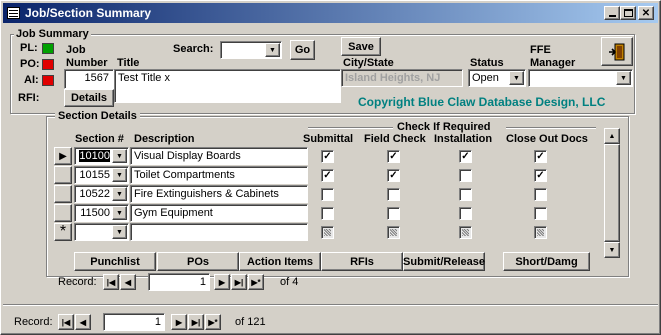 The height and width of the screenshot is (335, 661). Describe the element at coordinates (280, 261) in the screenshot. I see `action-items-button: Action Items` at that location.